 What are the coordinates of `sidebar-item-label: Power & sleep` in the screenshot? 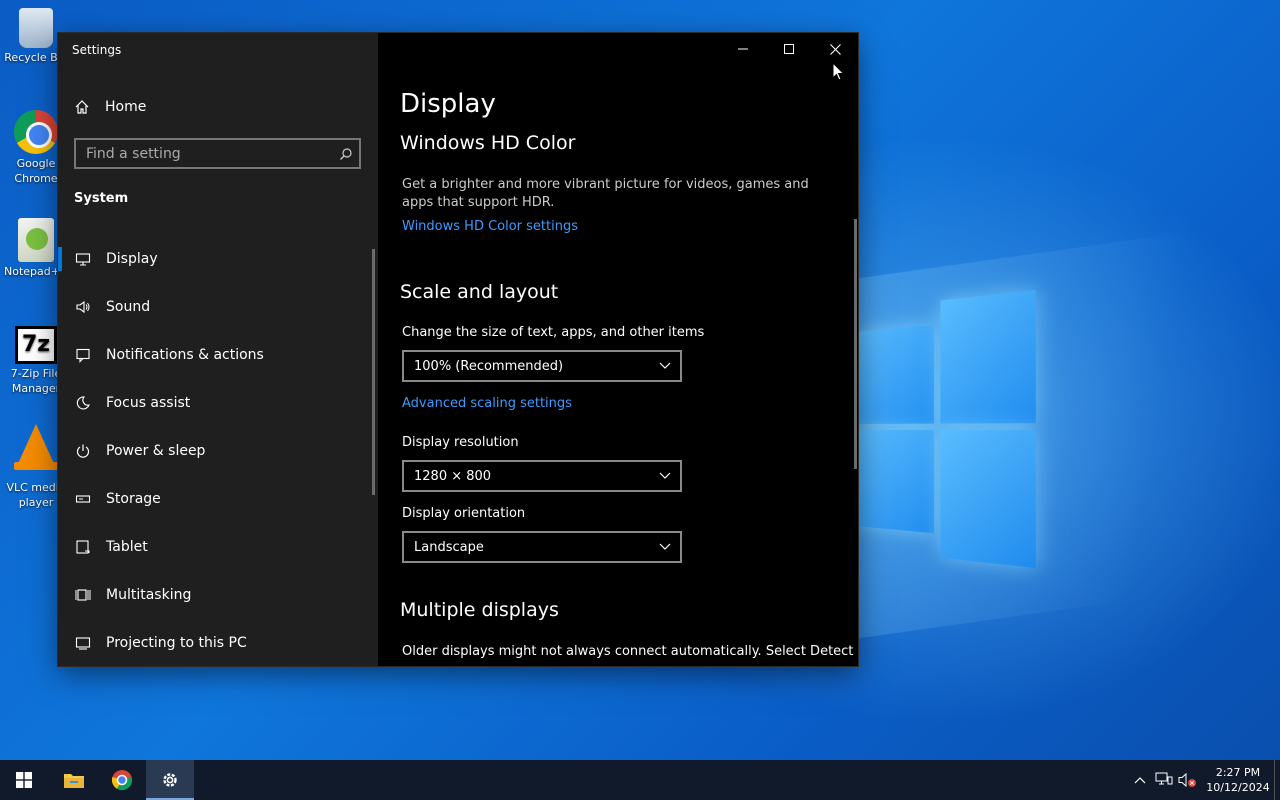 It's located at (155, 451).